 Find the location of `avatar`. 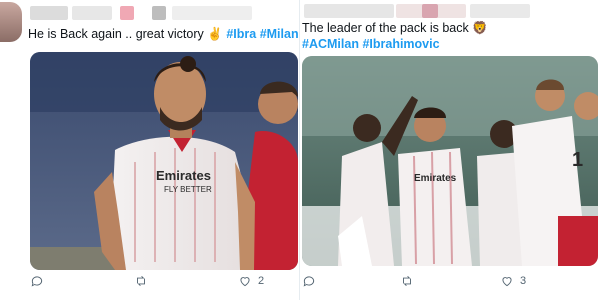

avatar is located at coordinates (11, 22).